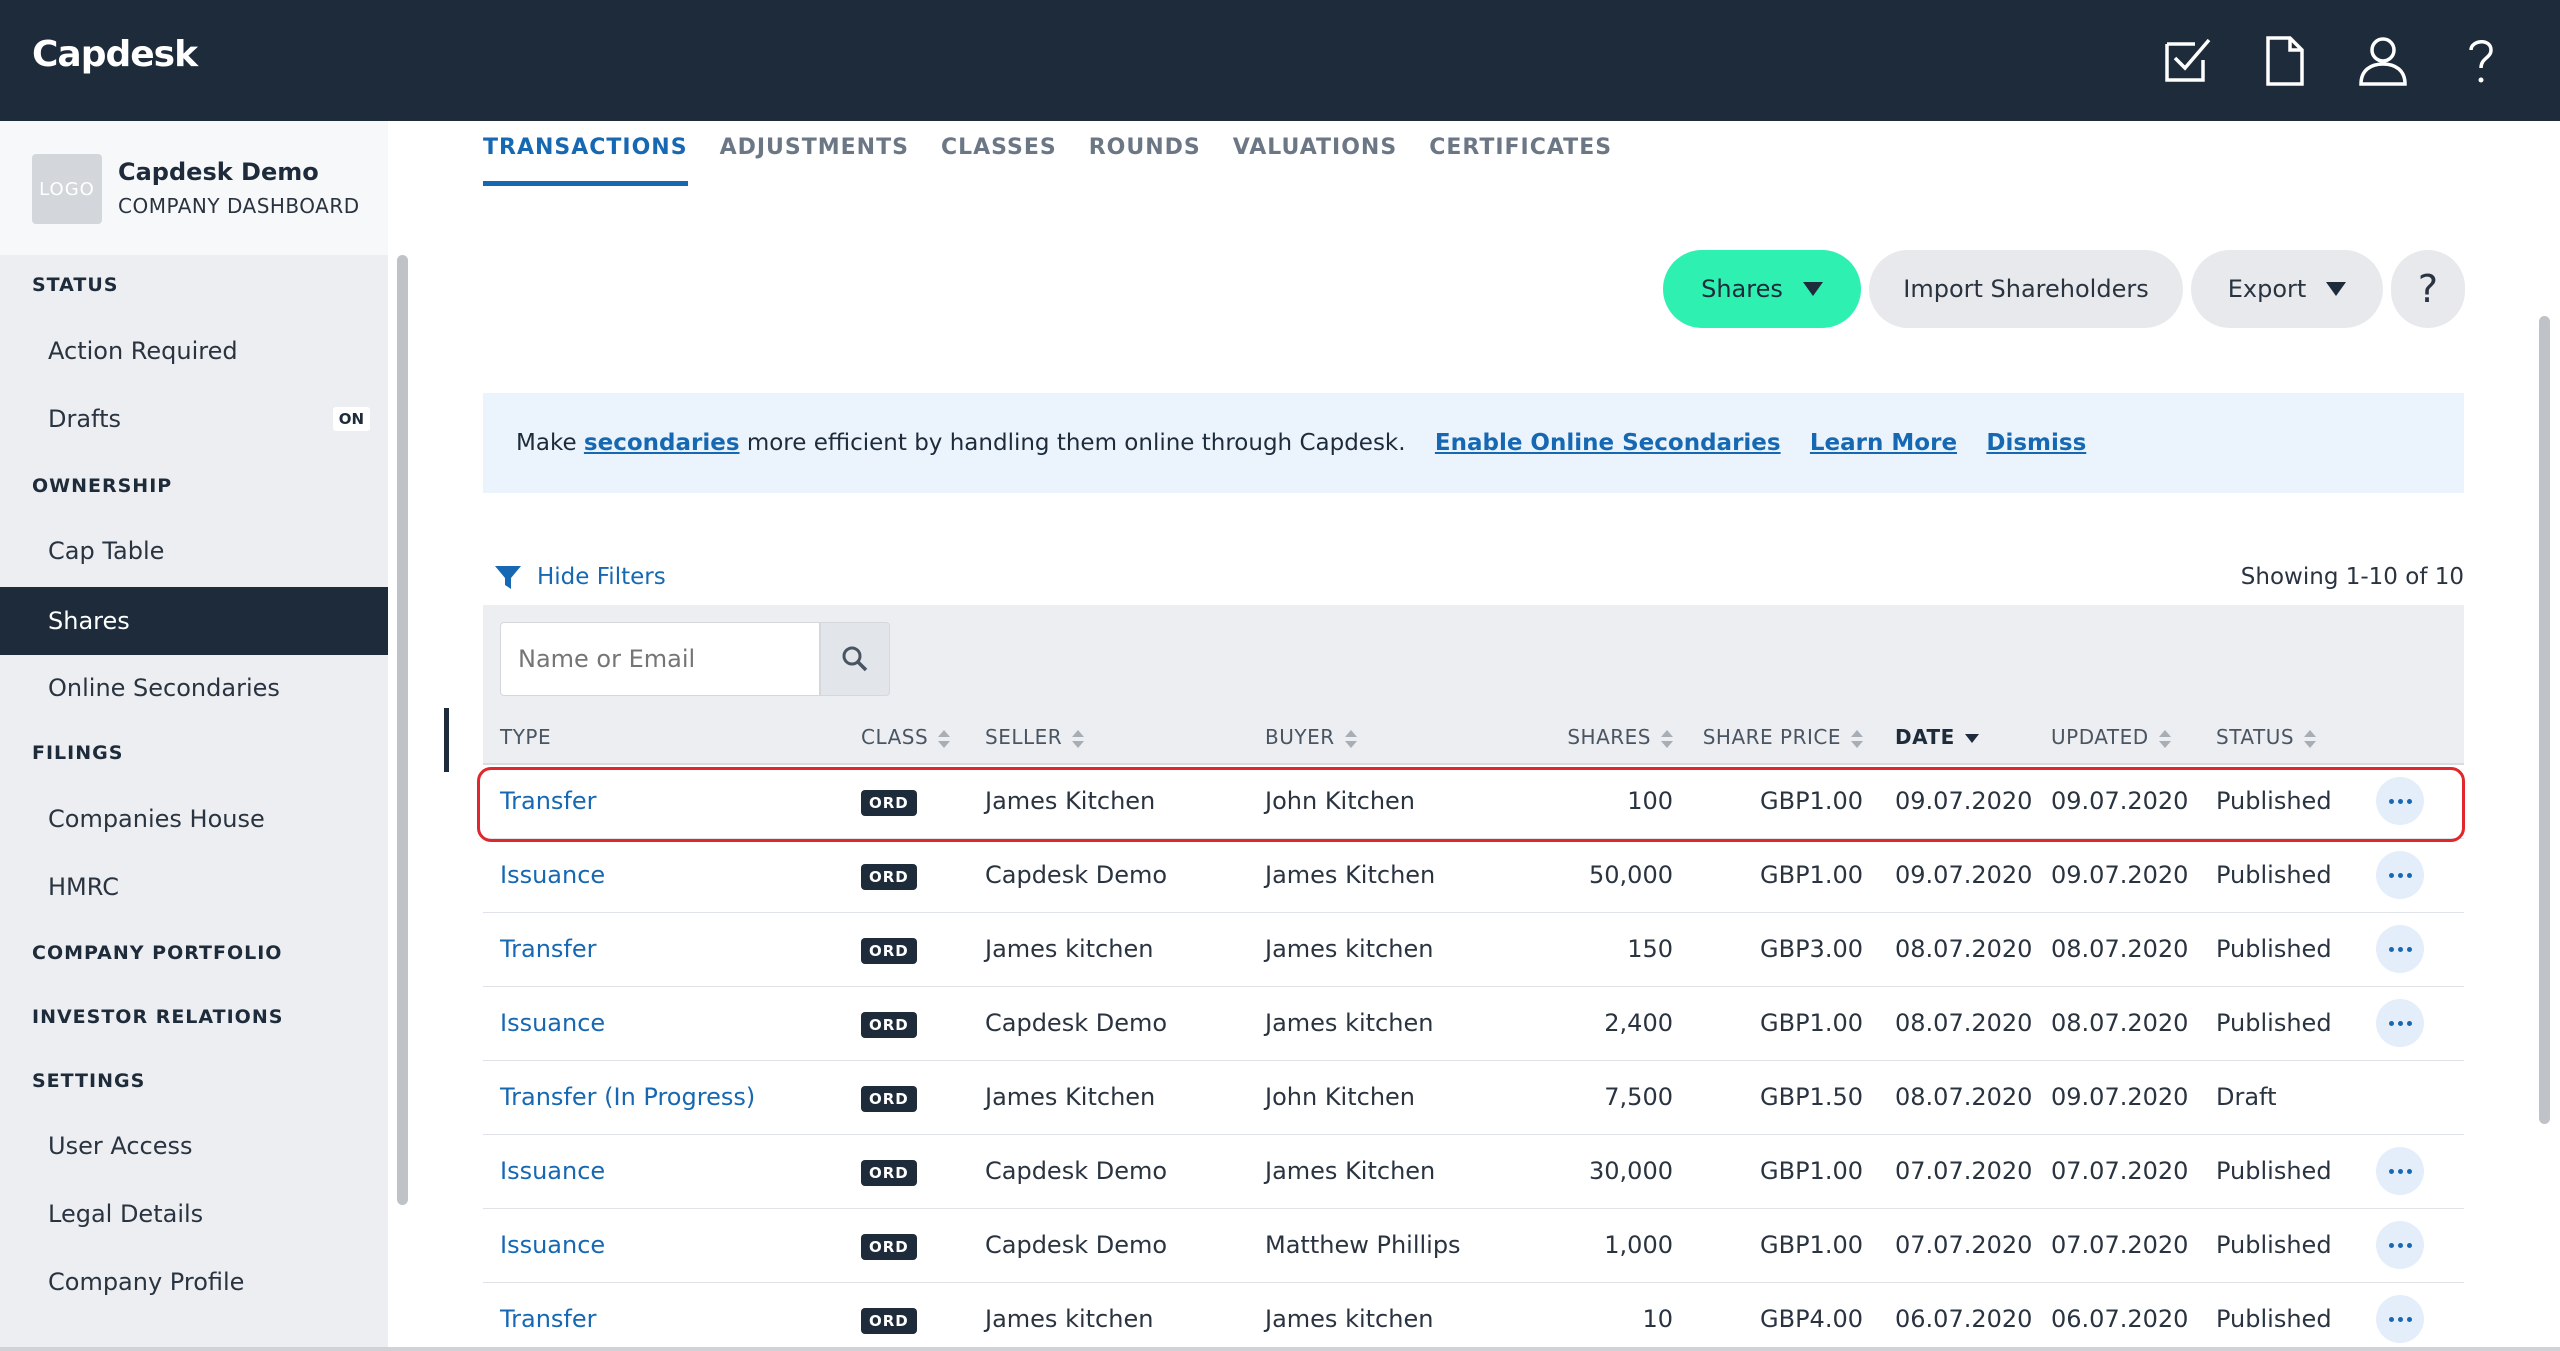 The height and width of the screenshot is (1351, 2560). What do you see at coordinates (1380, 738) in the screenshot?
I see `column-header-buyer: BUYER` at bounding box center [1380, 738].